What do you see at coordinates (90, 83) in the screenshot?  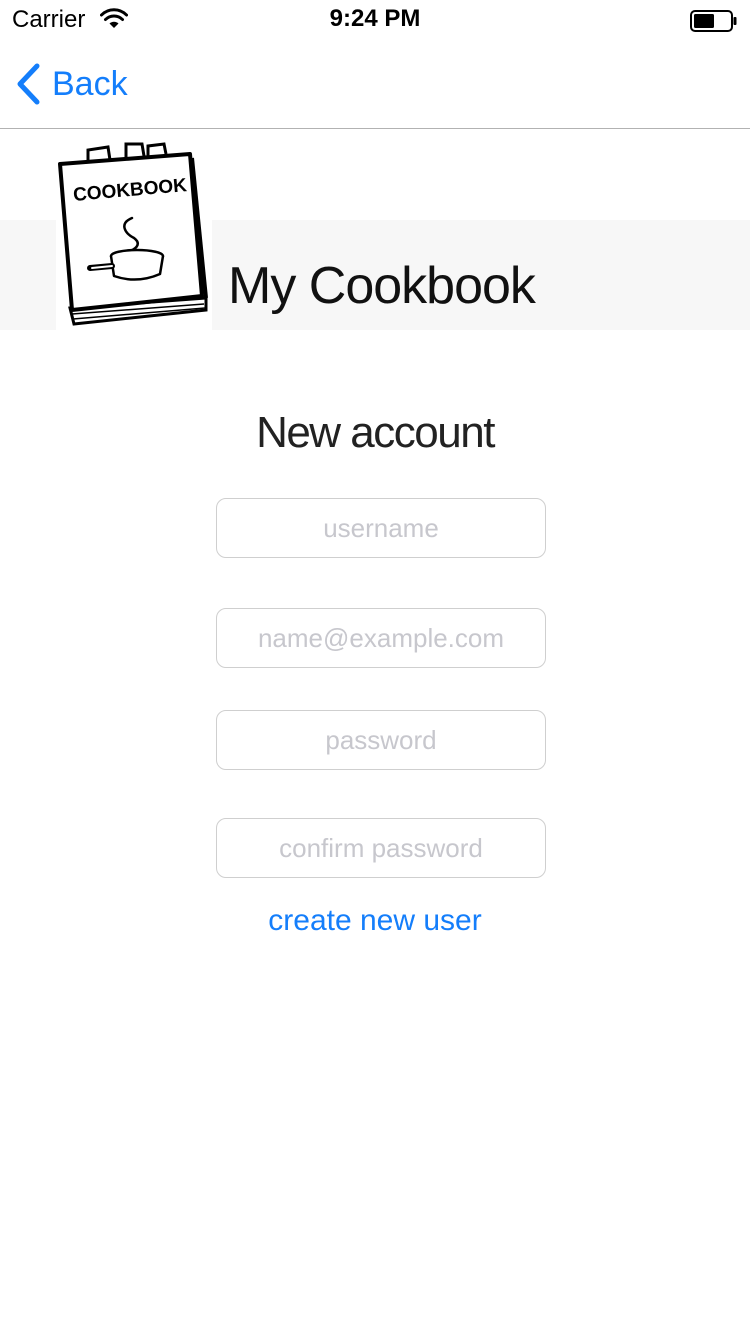 I see `back-label: Back` at bounding box center [90, 83].